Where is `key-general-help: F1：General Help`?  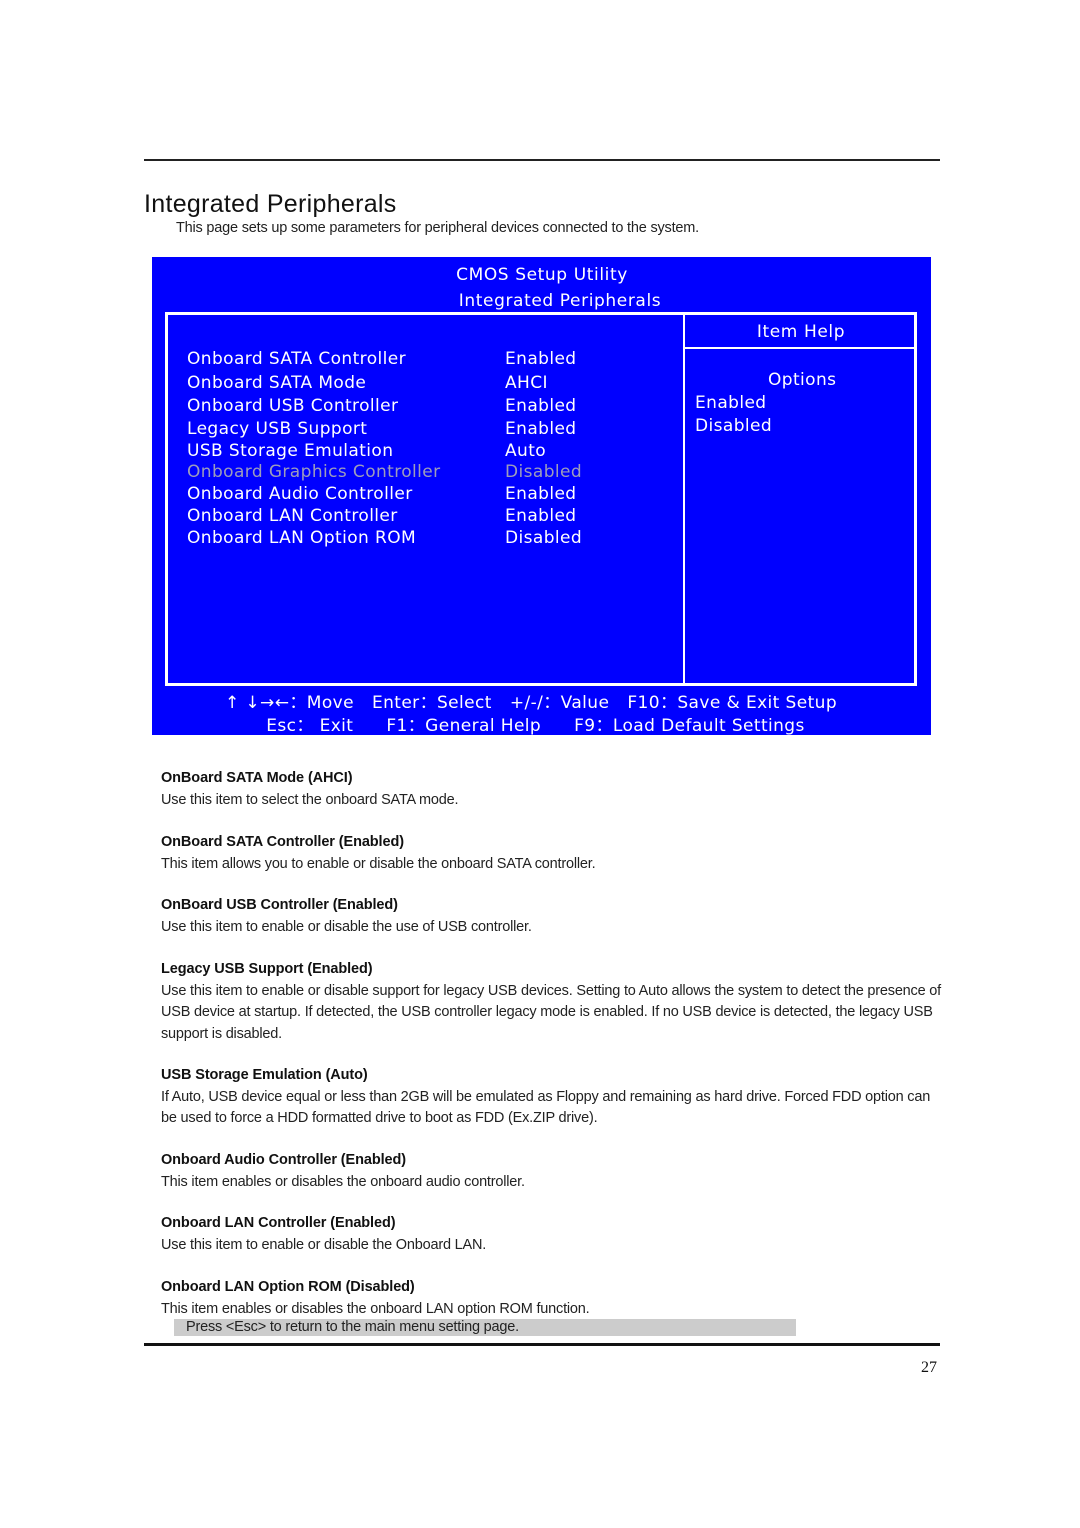 key-general-help: F1：General Help is located at coordinates (464, 726).